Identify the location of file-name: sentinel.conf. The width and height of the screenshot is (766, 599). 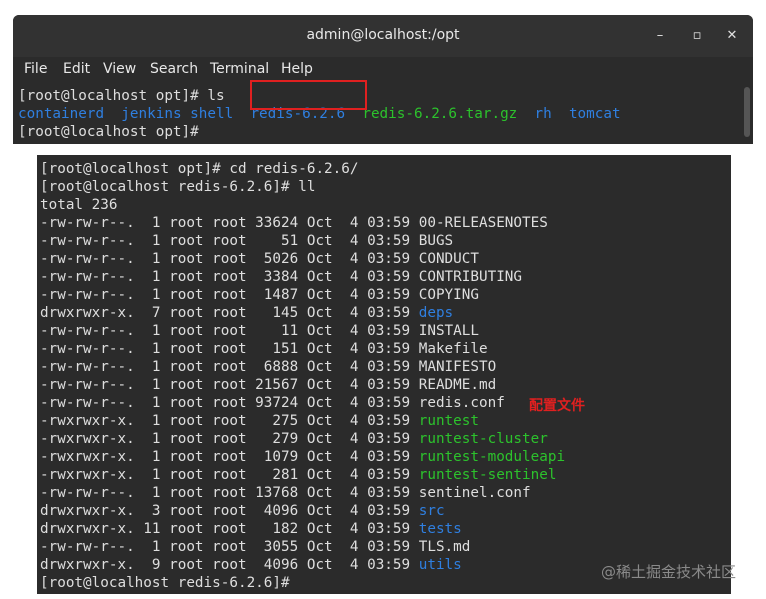
(474, 493).